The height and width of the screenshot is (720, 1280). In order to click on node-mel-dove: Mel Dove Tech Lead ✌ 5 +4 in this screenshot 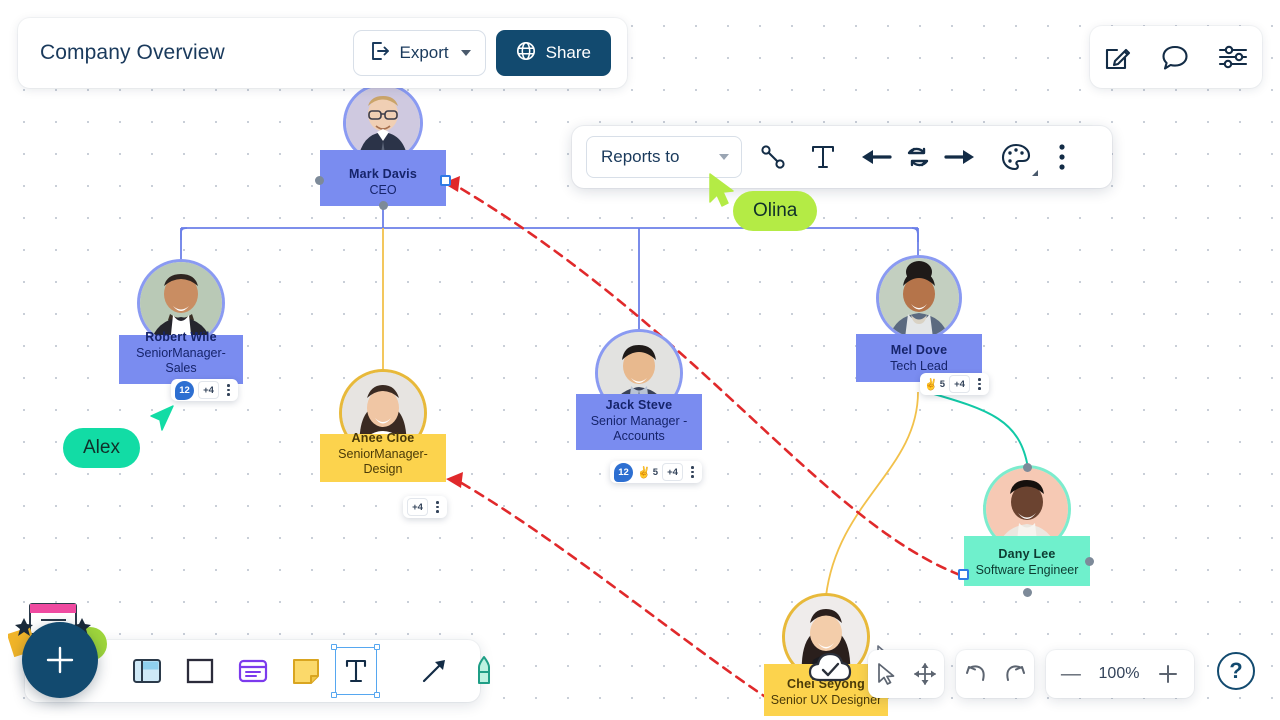, I will do `click(922, 326)`.